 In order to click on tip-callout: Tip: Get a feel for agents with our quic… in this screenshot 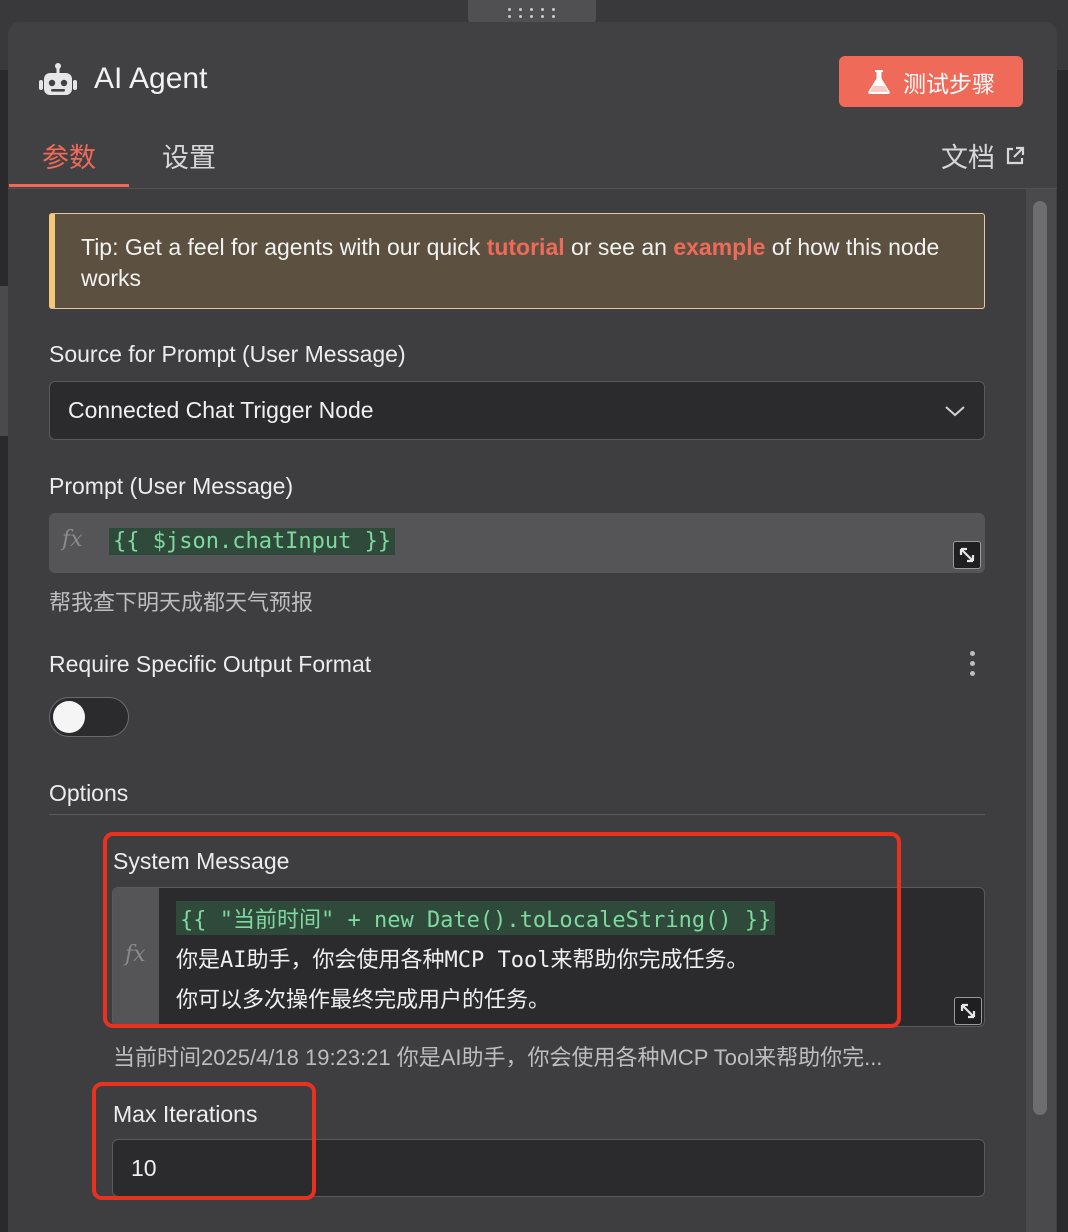, I will do `click(517, 261)`.